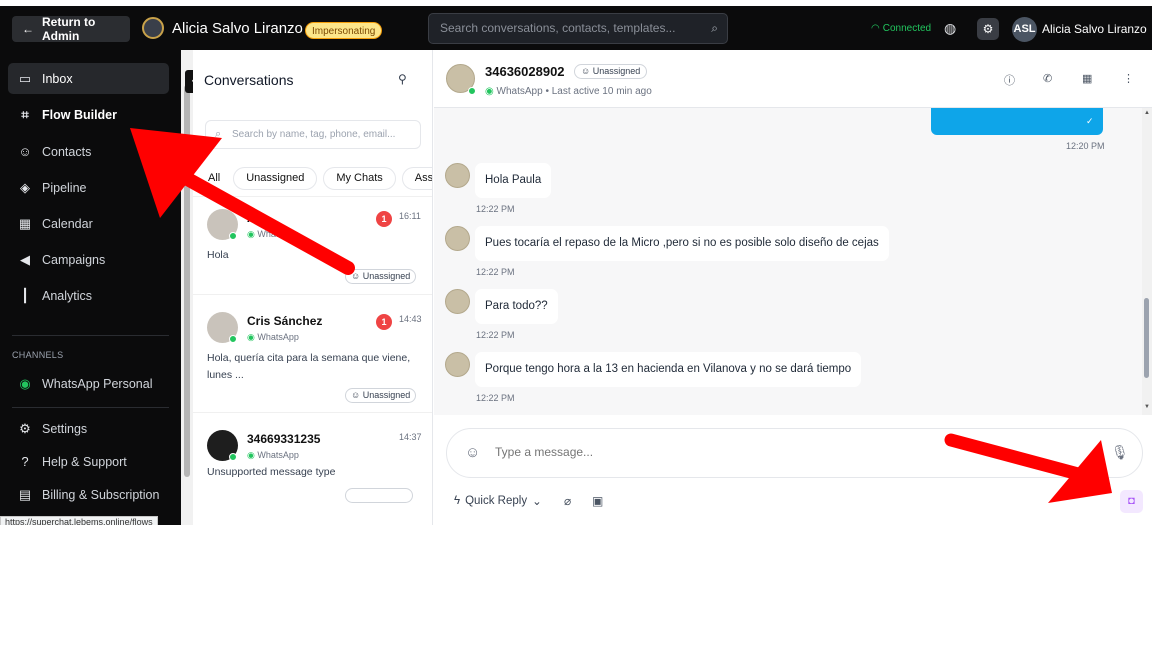 This screenshot has height=648, width=1152. I want to click on message-scrollbar-thumb, so click(1146, 338).